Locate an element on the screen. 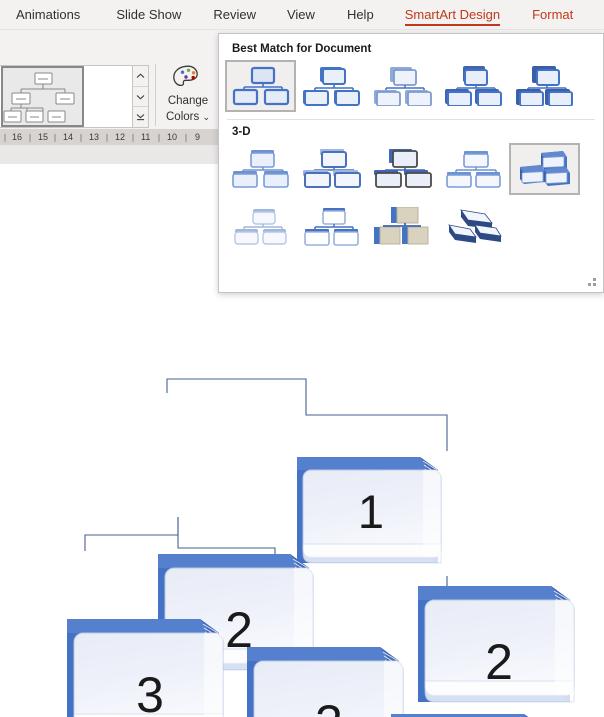 This screenshot has height=717, width=604. layouts-scroll-down-button is located at coordinates (140, 97).